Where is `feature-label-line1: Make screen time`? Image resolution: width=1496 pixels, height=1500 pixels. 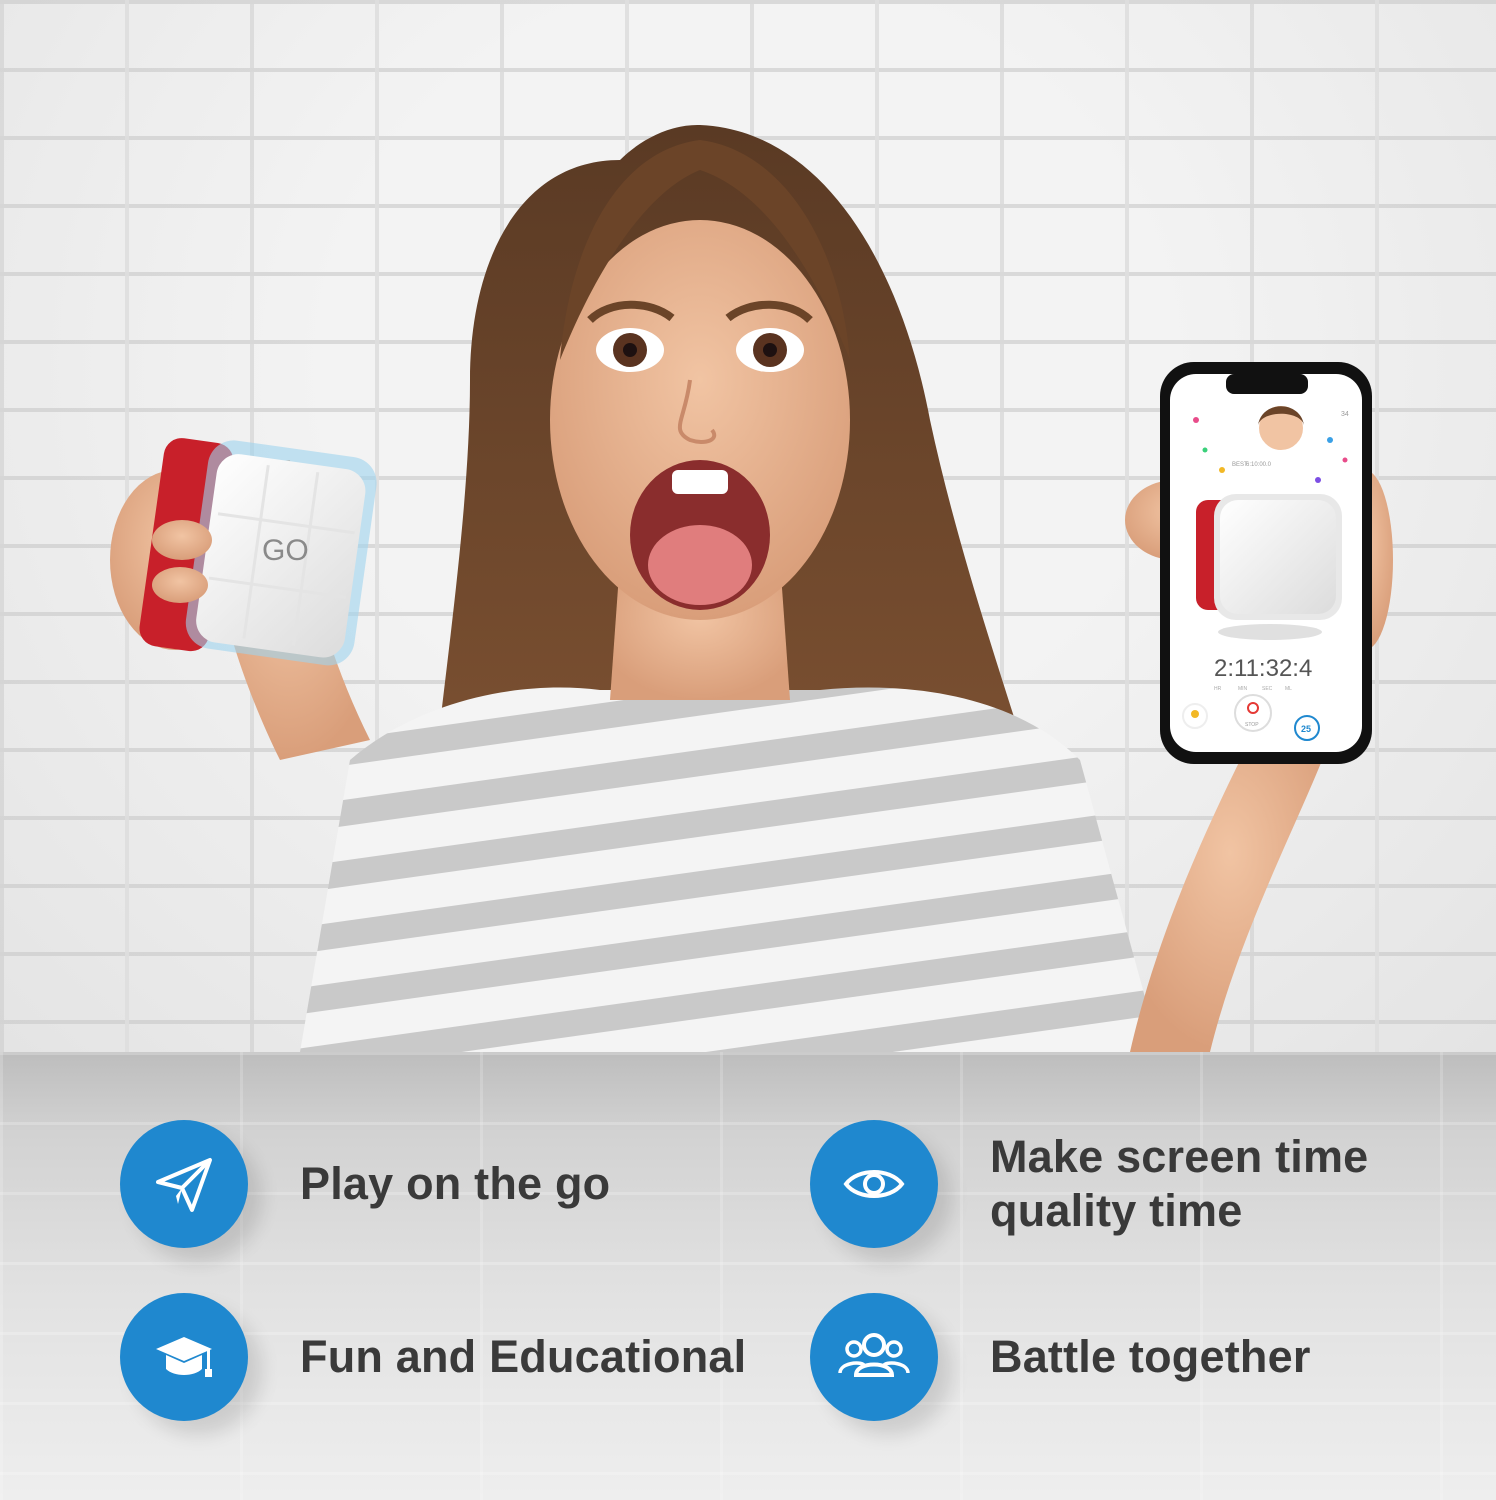 feature-label-line1: Make screen time is located at coordinates (1179, 1156).